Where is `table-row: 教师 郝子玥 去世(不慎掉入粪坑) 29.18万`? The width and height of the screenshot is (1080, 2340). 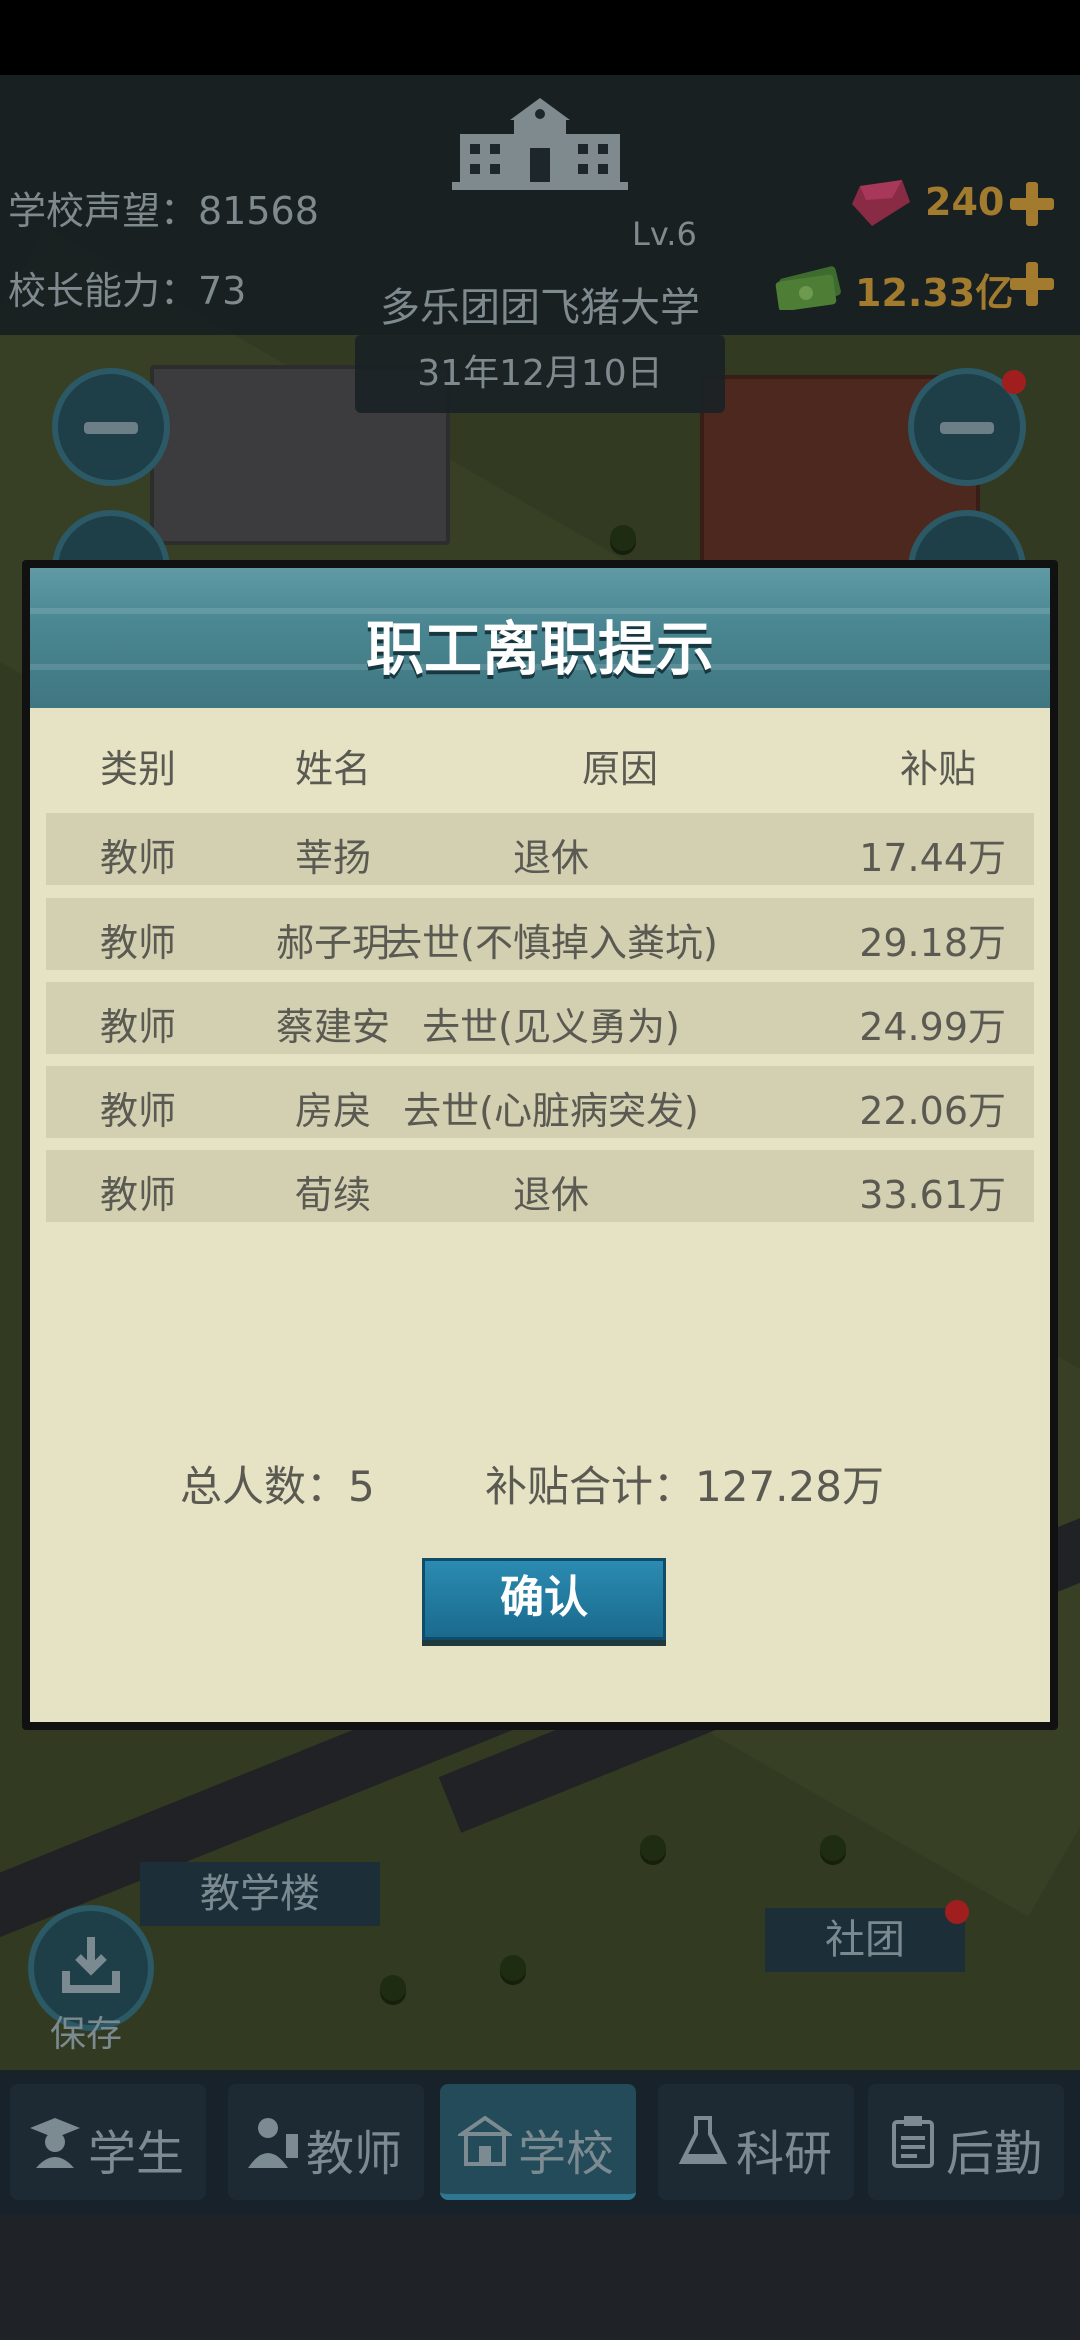 table-row: 教师 郝子玥 去世(不慎掉入粪坑) 29.18万 is located at coordinates (540, 934).